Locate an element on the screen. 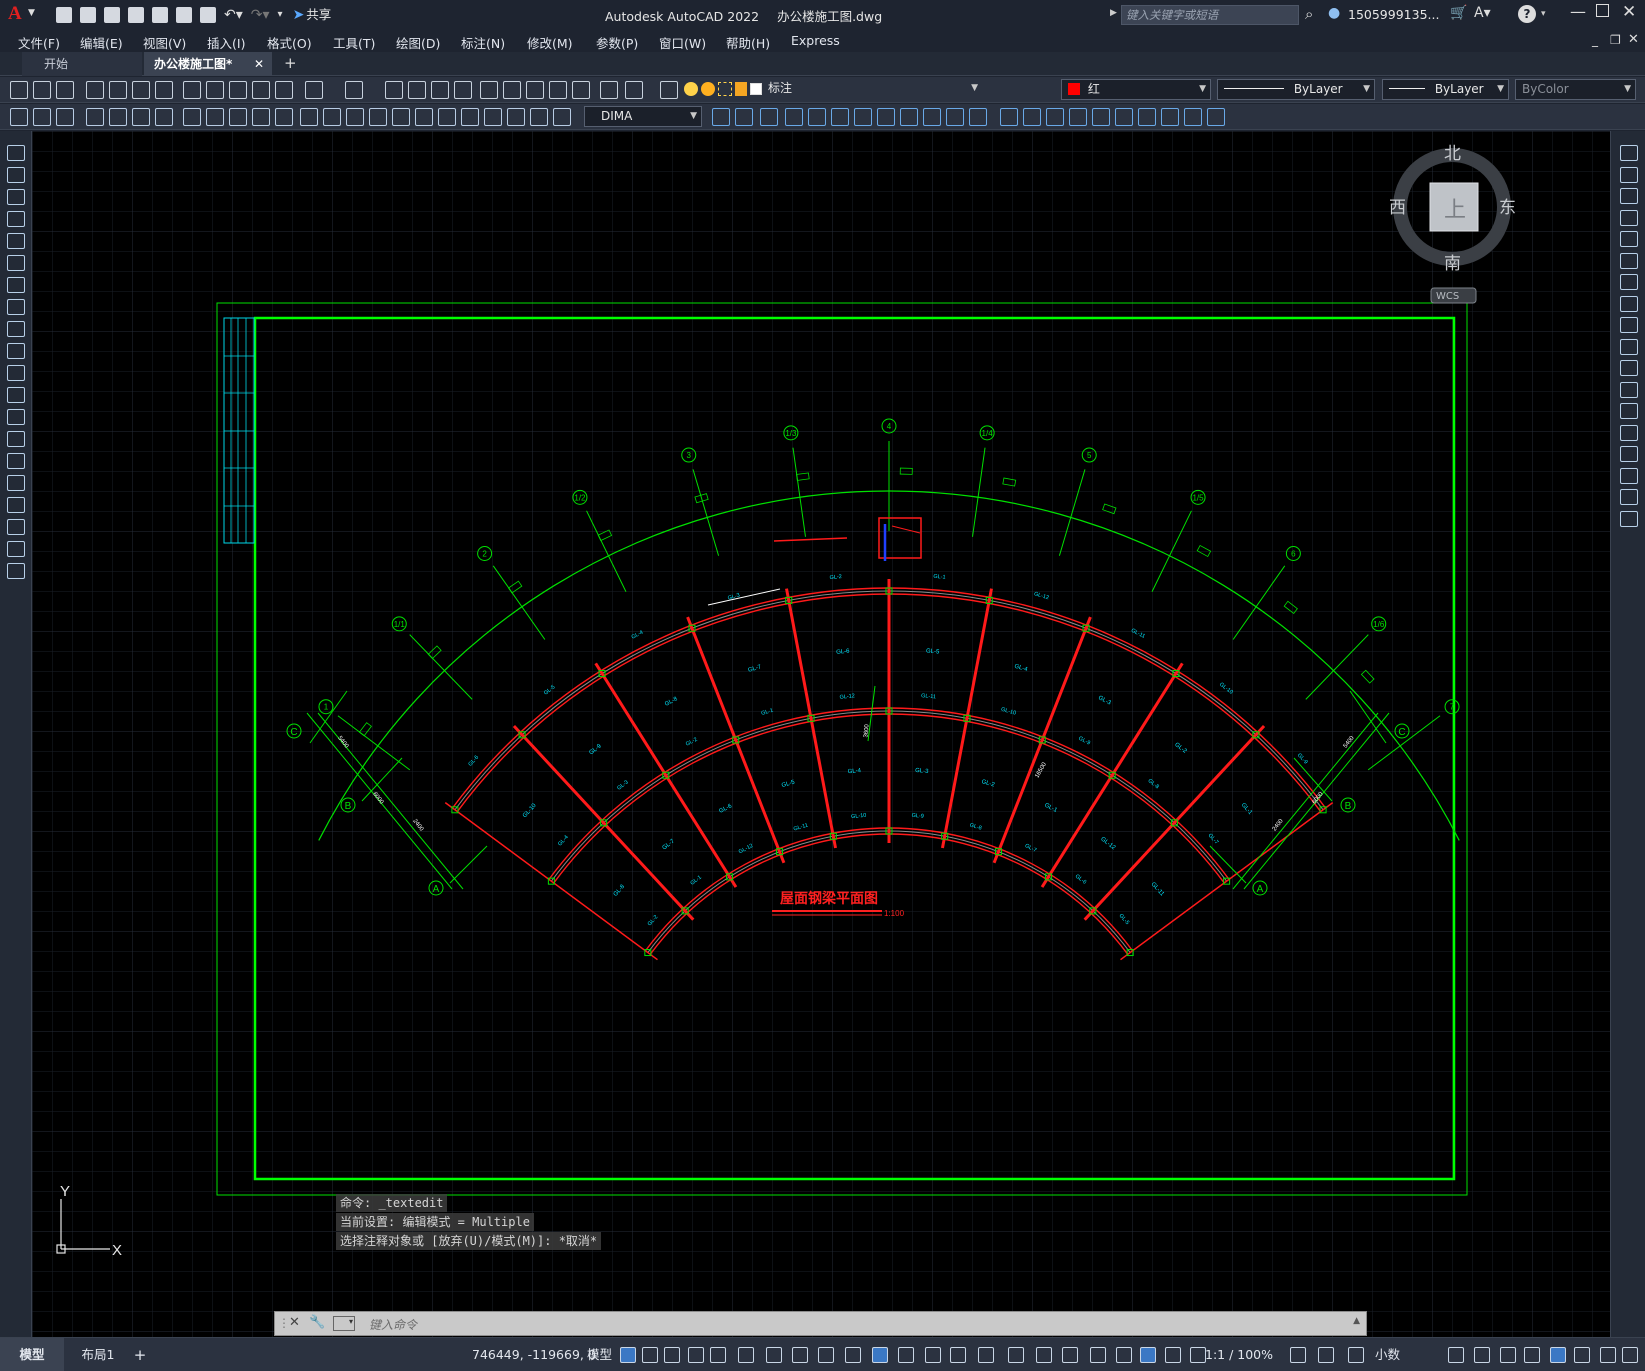 This screenshot has width=1645, height=1371. view-tool-8-icon is located at coordinates (512, 90).